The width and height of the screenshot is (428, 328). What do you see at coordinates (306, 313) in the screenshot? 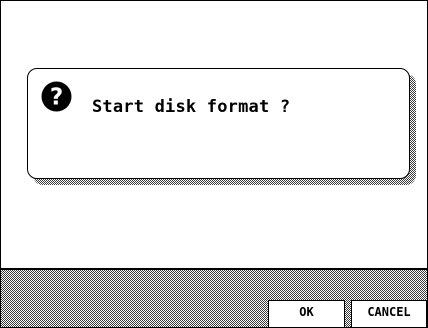
I see `ok-button: OK` at bounding box center [306, 313].